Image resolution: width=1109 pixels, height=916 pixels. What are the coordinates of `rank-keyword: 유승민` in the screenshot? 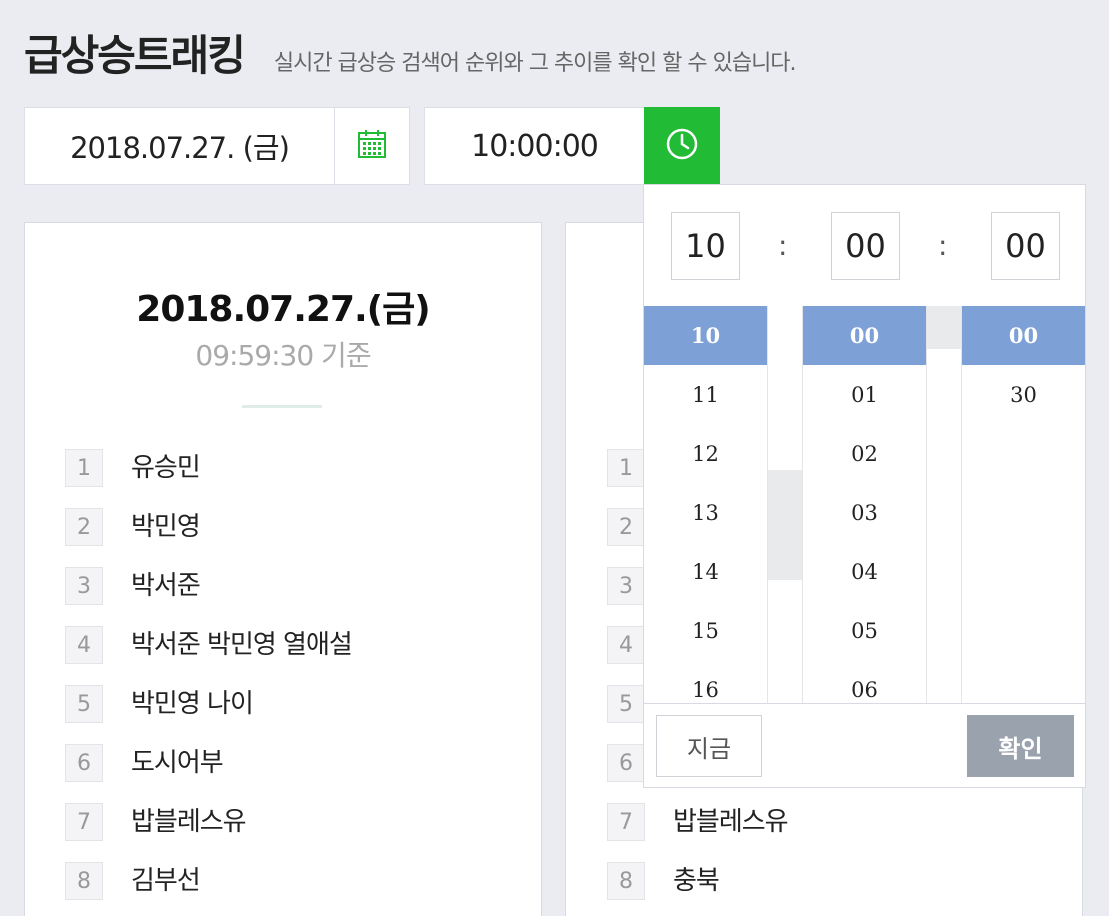 It's located at (166, 468).